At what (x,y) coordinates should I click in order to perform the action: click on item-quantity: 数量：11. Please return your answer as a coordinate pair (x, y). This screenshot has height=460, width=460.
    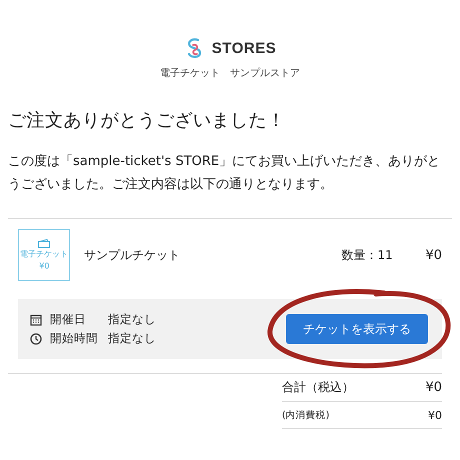
    Looking at the image, I should click on (367, 255).